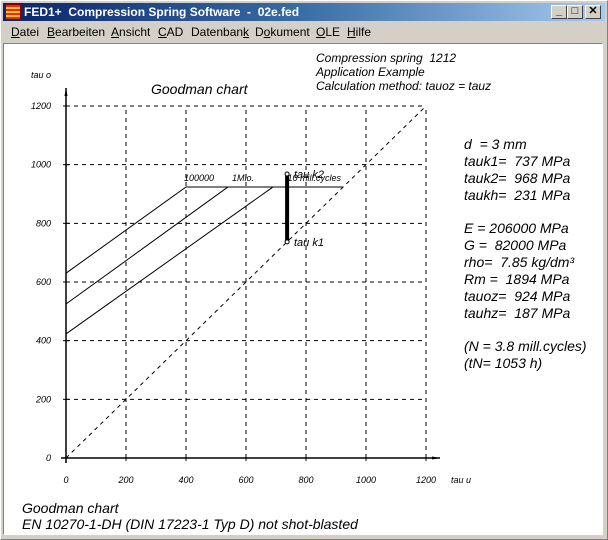  I want to click on menu-datenbank: Datenbank, so click(220, 32).